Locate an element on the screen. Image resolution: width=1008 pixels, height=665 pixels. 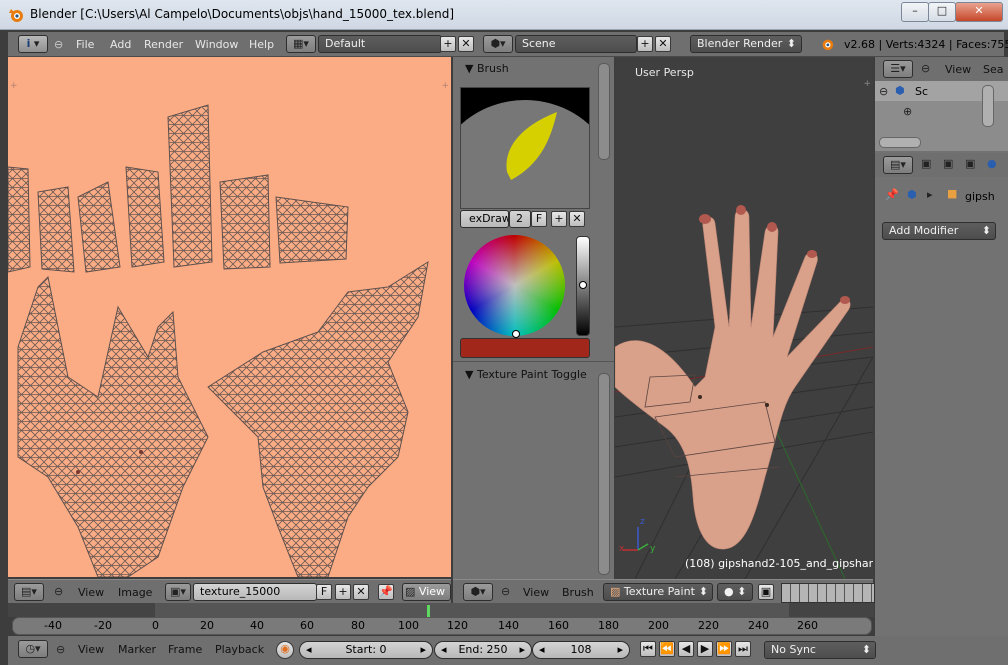
editor-type-timeline-button: ◷▾ is located at coordinates (33, 649).